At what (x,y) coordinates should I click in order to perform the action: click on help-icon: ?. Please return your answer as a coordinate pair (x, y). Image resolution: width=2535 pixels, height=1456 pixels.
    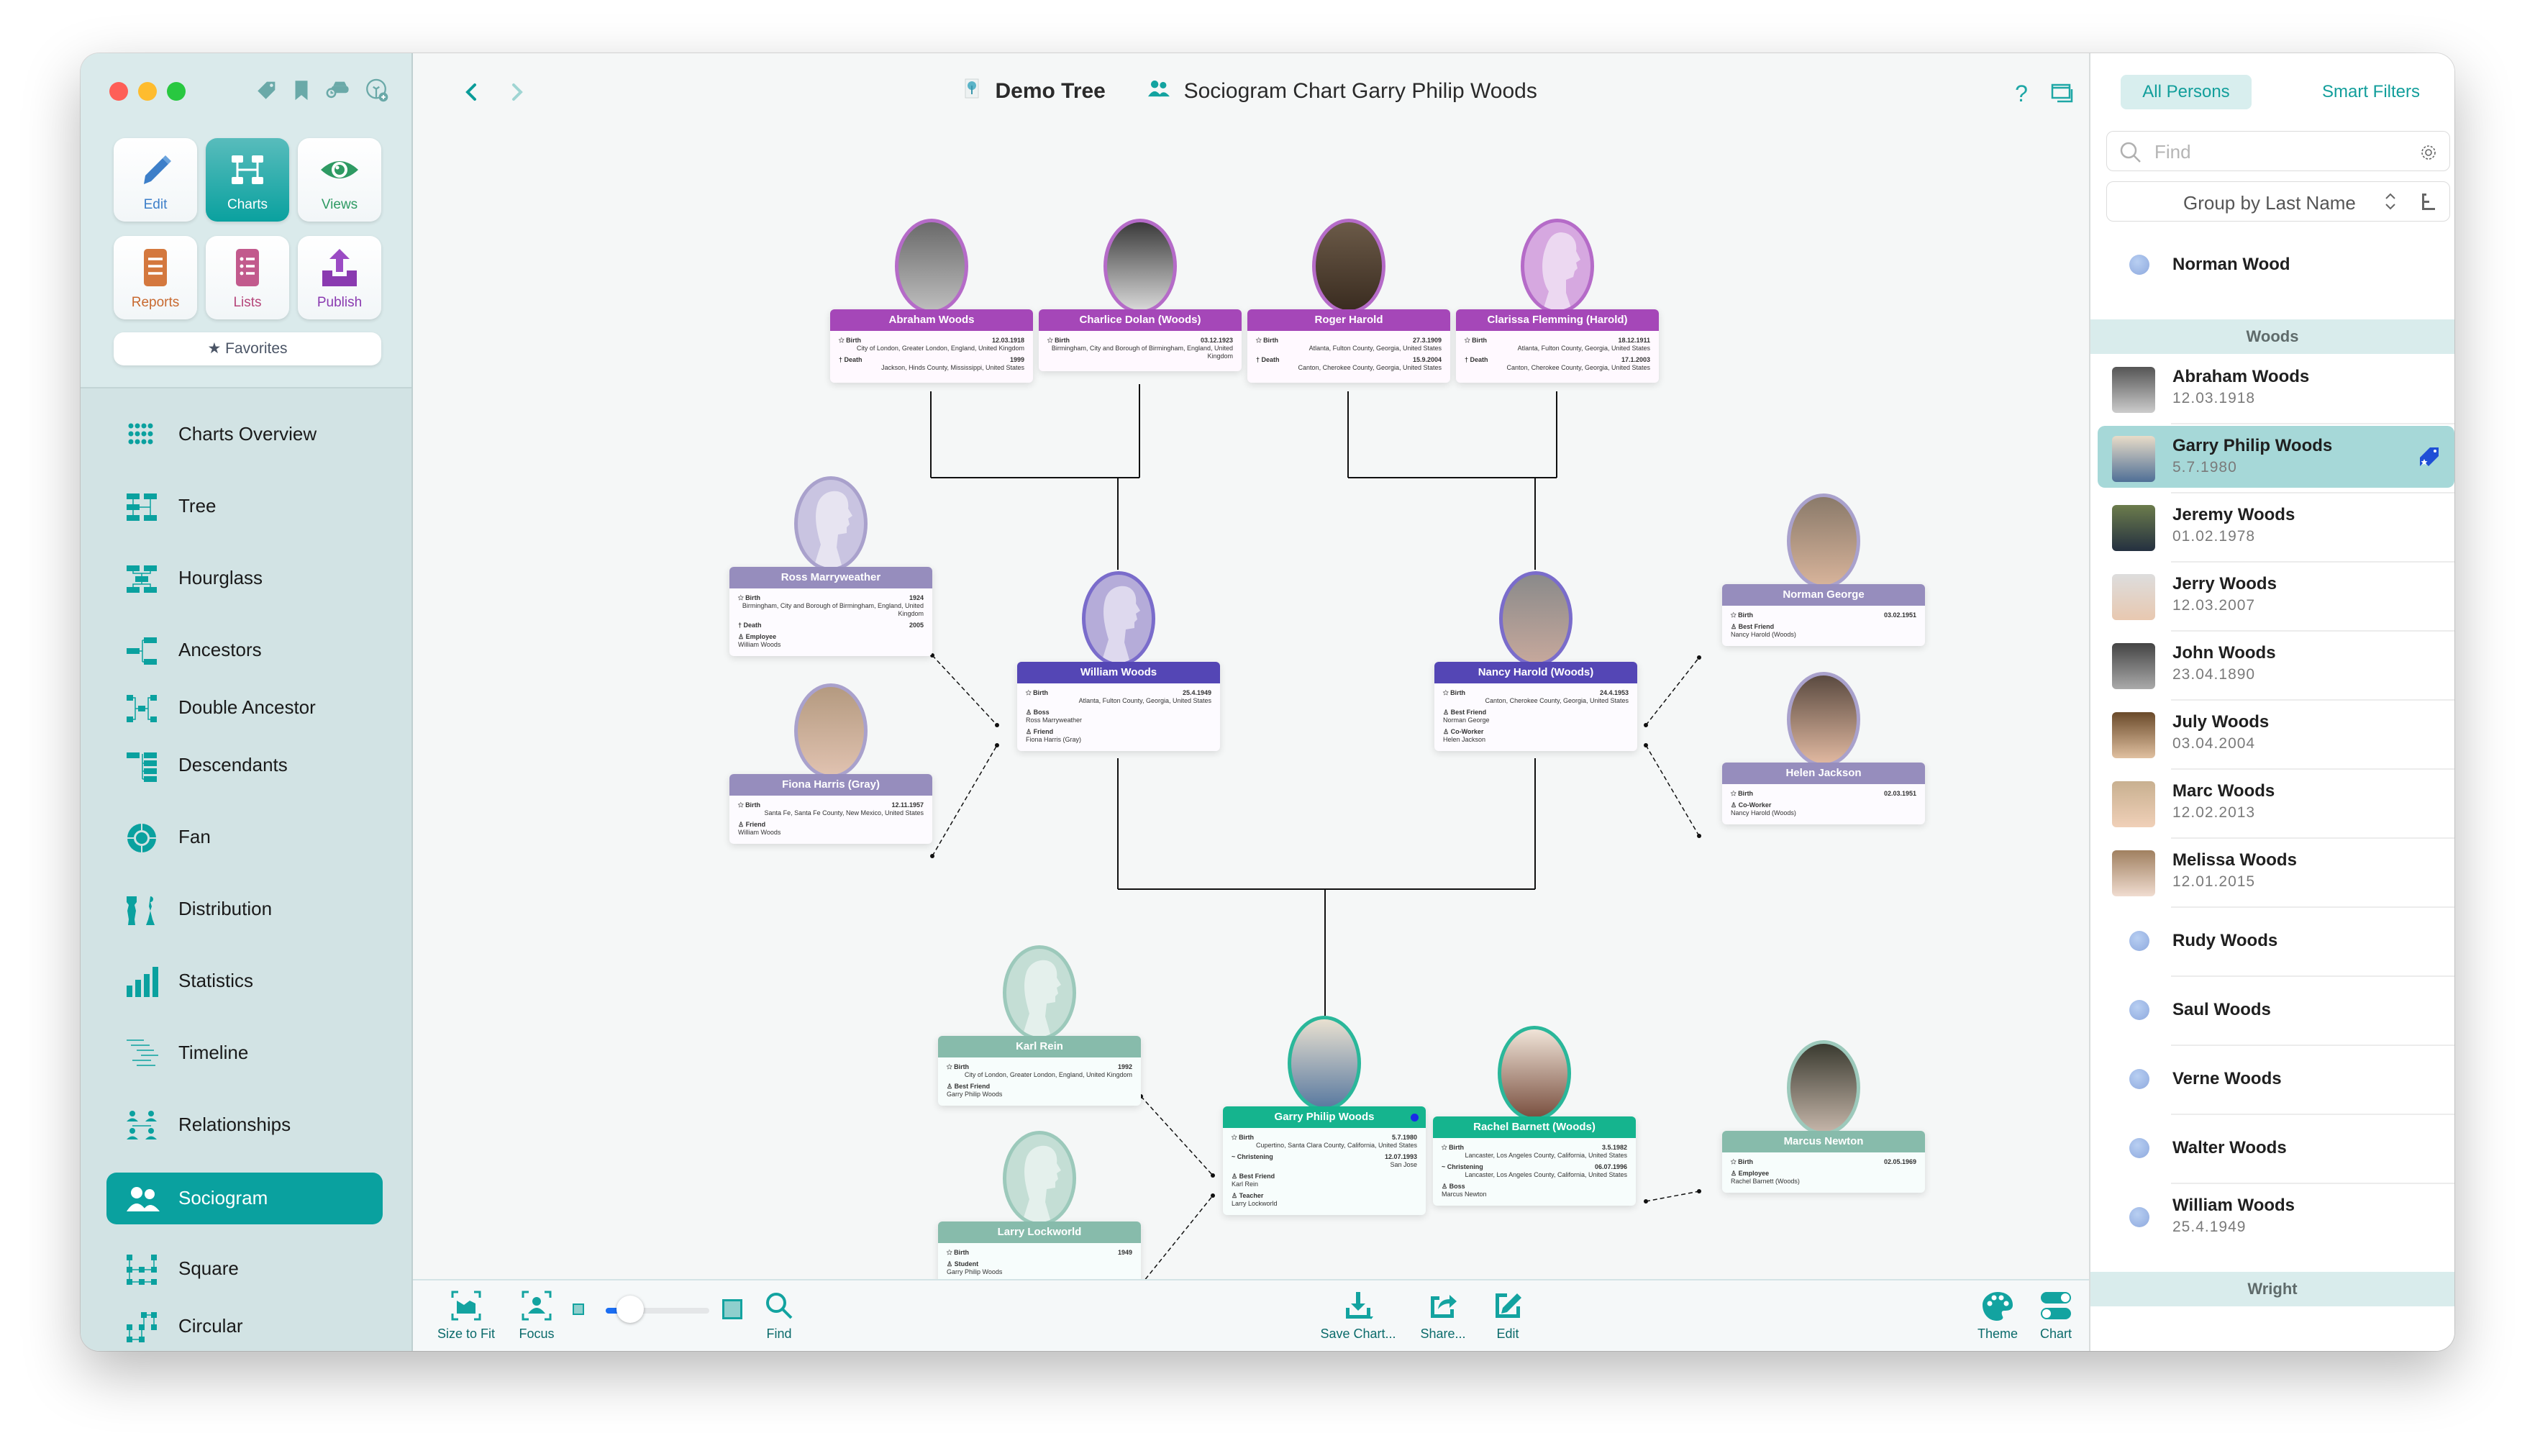
    Looking at the image, I should click on (2021, 93).